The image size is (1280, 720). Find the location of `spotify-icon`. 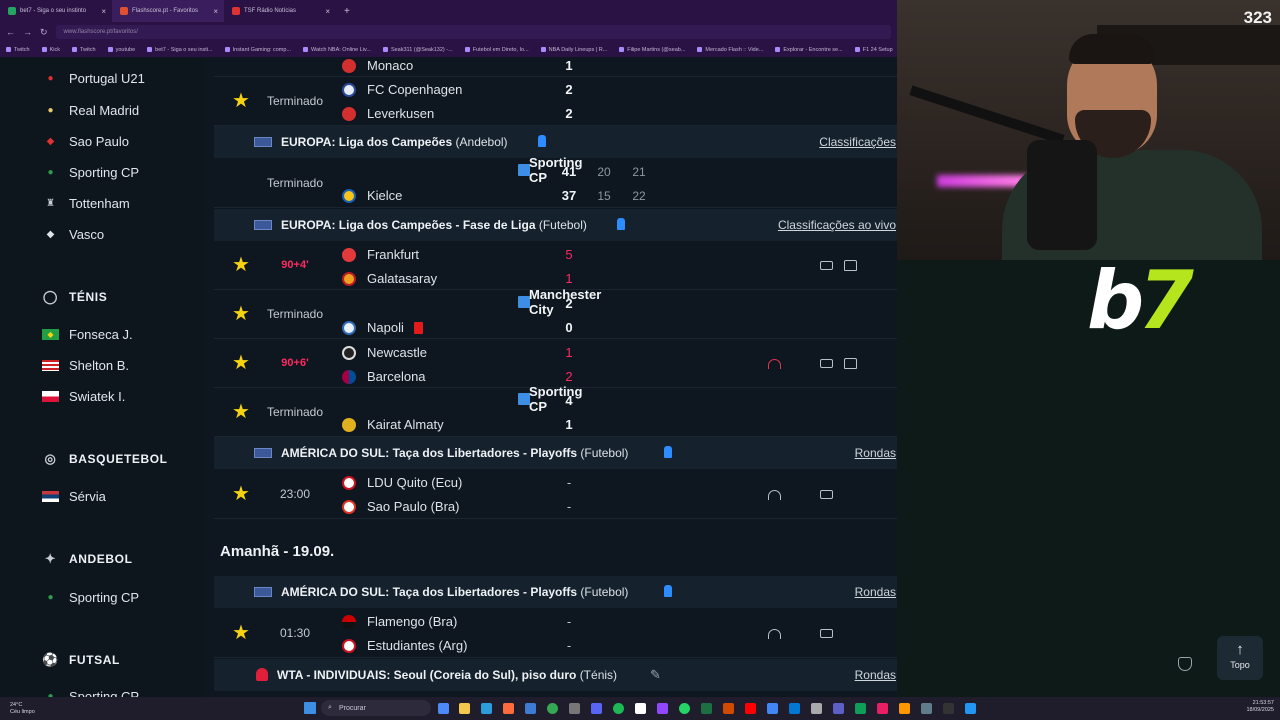

spotify-icon is located at coordinates (618, 708).